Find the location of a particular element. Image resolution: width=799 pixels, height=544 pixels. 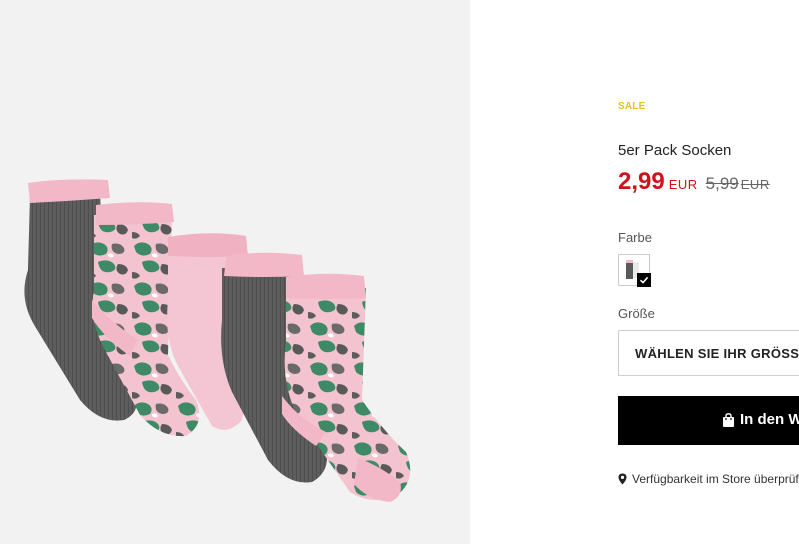

shopping-bag-icon is located at coordinates (728, 419).